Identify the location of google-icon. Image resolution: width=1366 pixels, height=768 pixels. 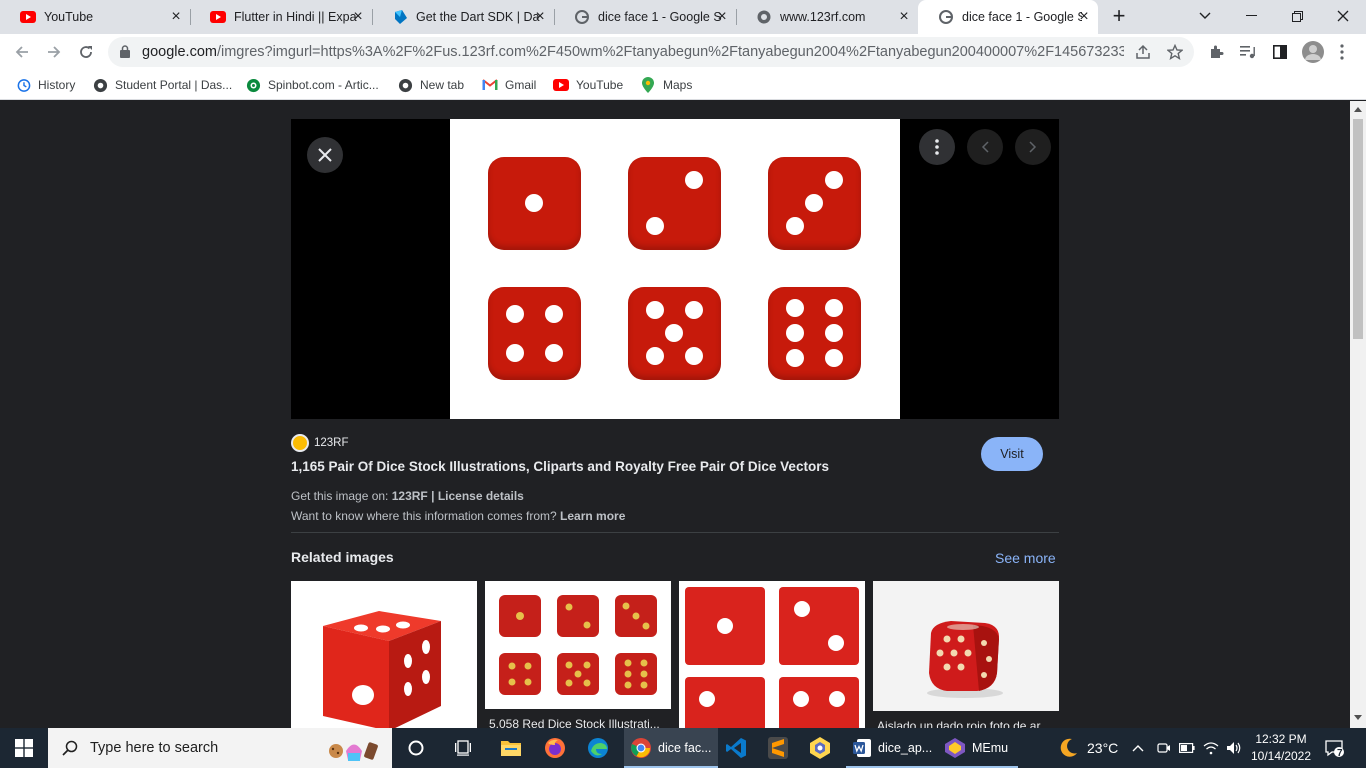
(582, 17).